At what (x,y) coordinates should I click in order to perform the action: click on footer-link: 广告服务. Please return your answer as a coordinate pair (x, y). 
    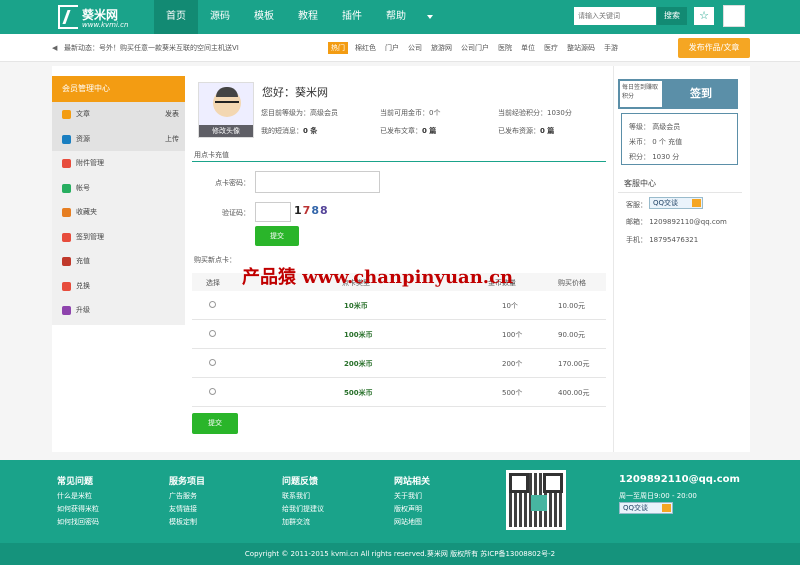
    Looking at the image, I should click on (187, 496).